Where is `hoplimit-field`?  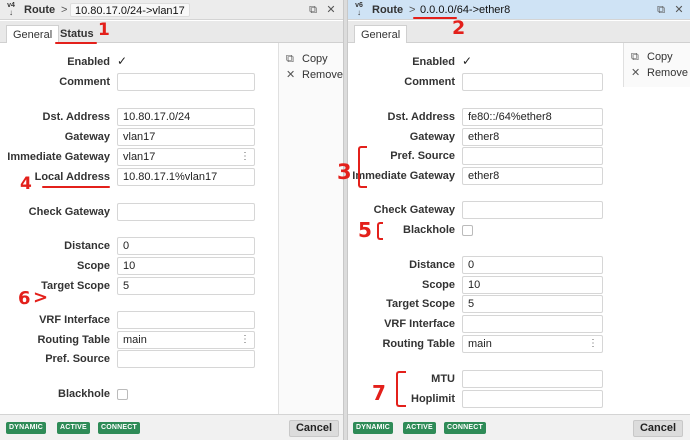 hoplimit-field is located at coordinates (532, 399).